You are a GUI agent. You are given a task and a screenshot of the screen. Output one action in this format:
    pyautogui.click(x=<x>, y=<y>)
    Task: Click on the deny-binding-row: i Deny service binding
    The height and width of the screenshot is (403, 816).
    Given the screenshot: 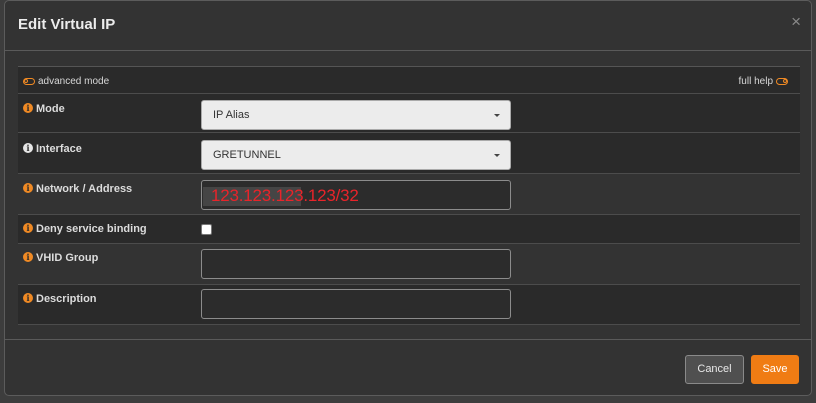 What is the action you would take?
    pyautogui.click(x=409, y=229)
    